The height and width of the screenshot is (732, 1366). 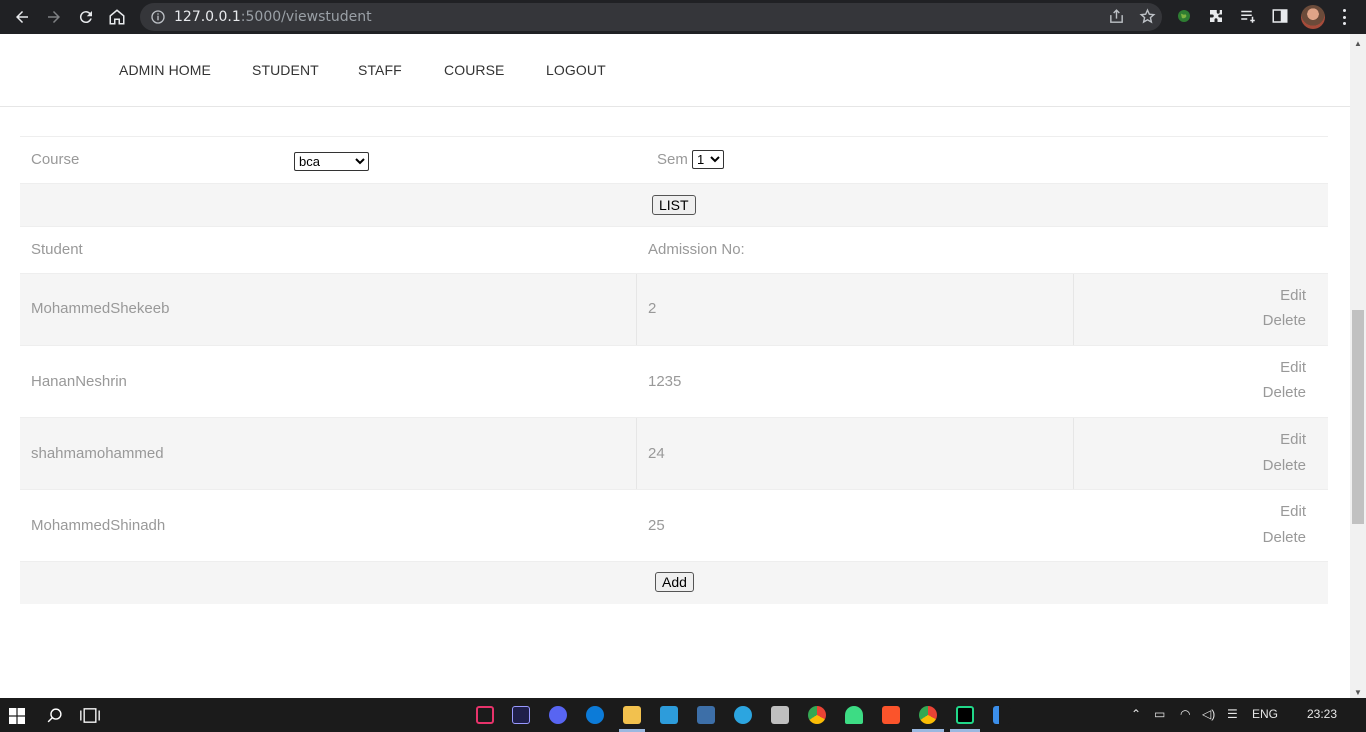 What do you see at coordinates (1208, 714) in the screenshot?
I see `volume-icon: ◁)` at bounding box center [1208, 714].